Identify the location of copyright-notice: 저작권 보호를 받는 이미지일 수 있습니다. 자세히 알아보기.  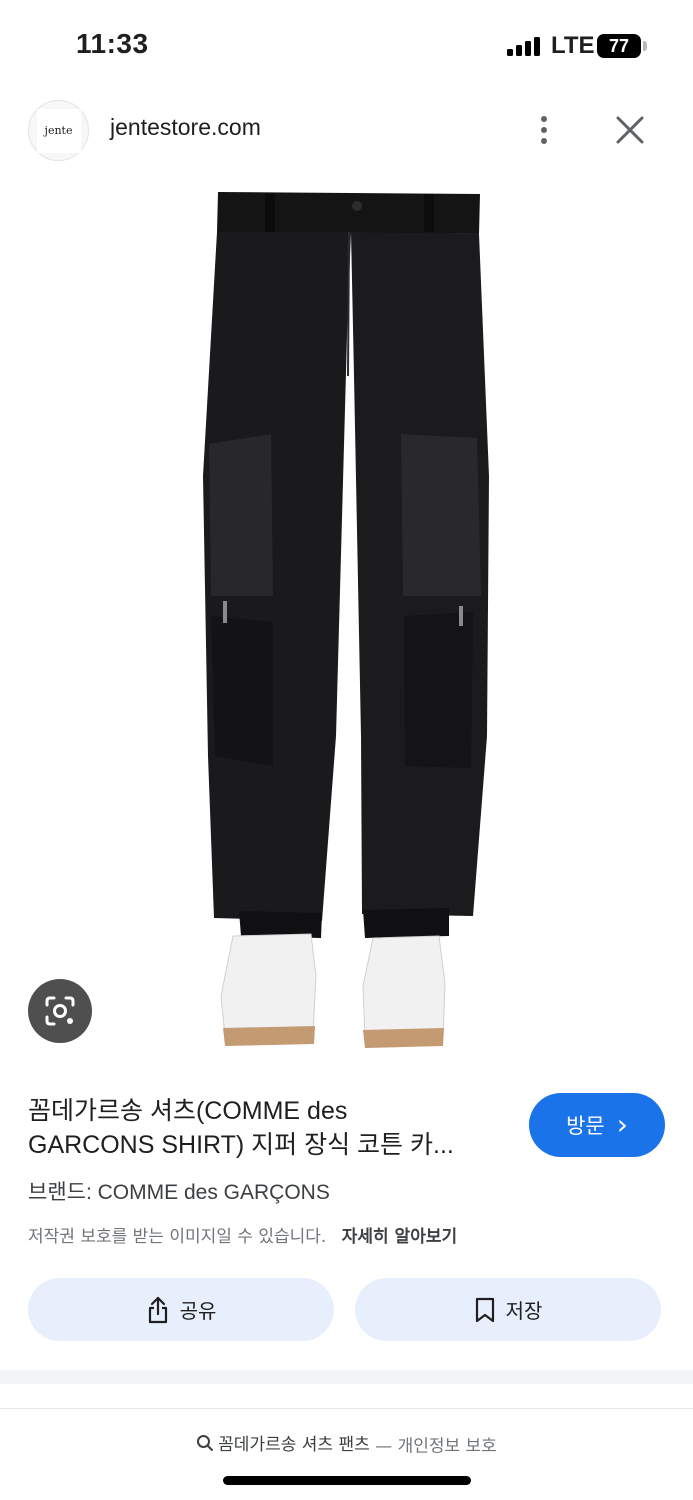
(242, 1234).